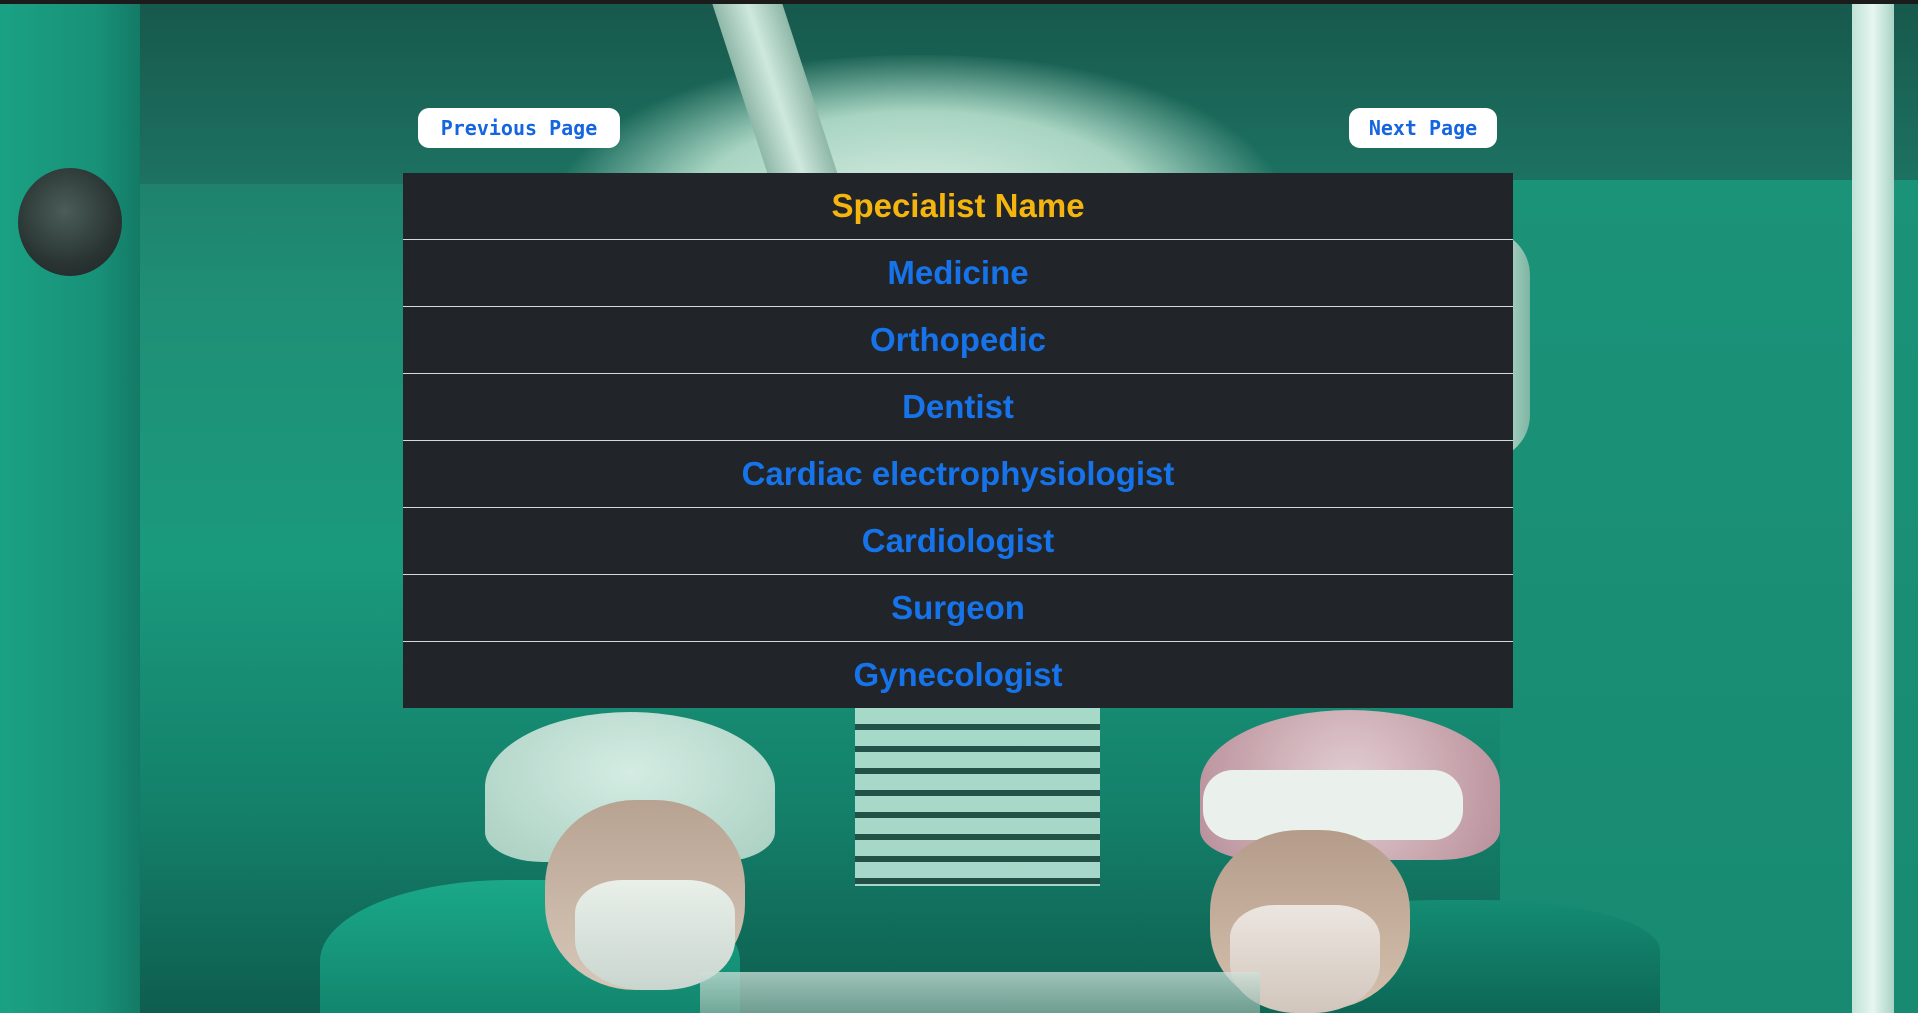  I want to click on table-row: Cardiologist, so click(958, 541).